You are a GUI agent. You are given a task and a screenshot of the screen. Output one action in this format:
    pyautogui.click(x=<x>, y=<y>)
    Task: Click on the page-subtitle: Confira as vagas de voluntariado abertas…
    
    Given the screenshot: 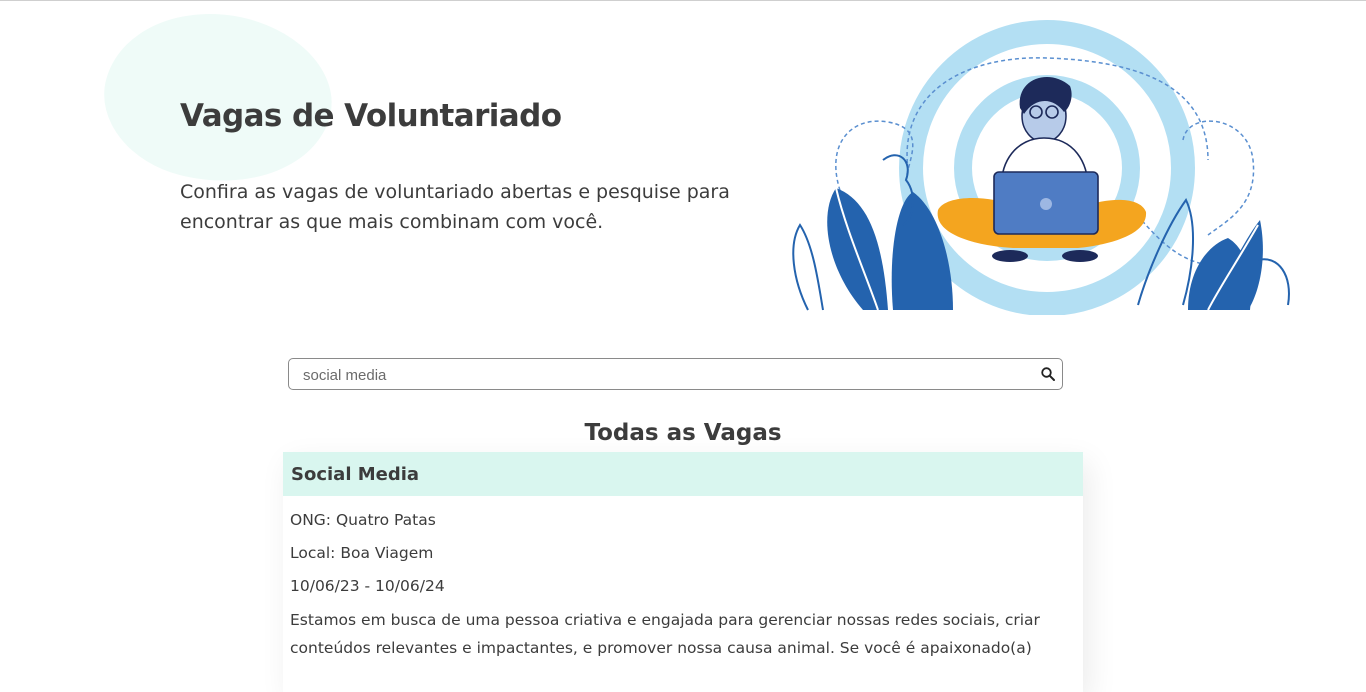 What is the action you would take?
    pyautogui.click(x=455, y=207)
    